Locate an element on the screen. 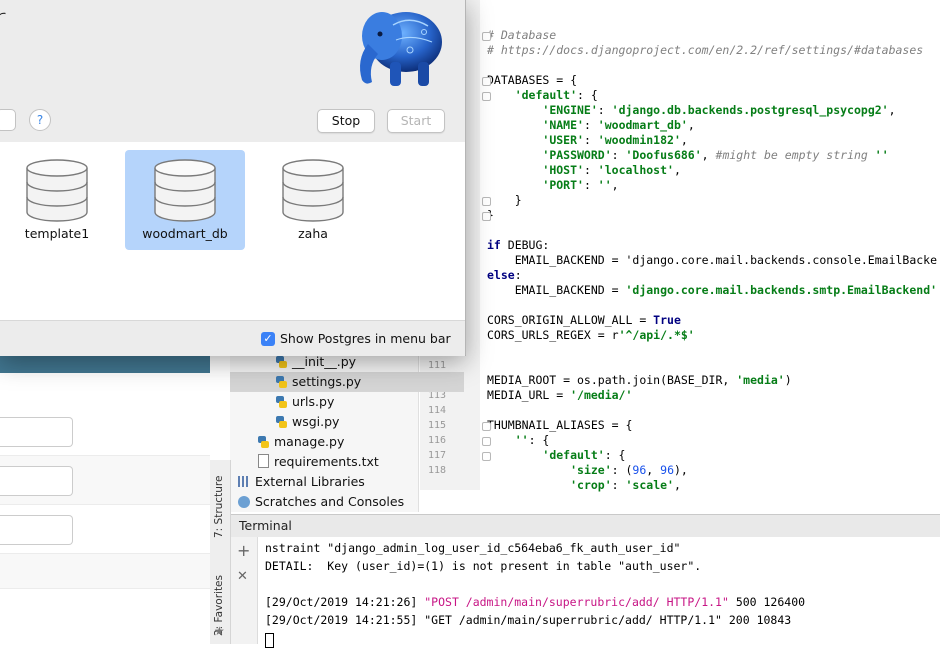 This screenshot has height=648, width=940. database-item: zaha is located at coordinates (313, 200).